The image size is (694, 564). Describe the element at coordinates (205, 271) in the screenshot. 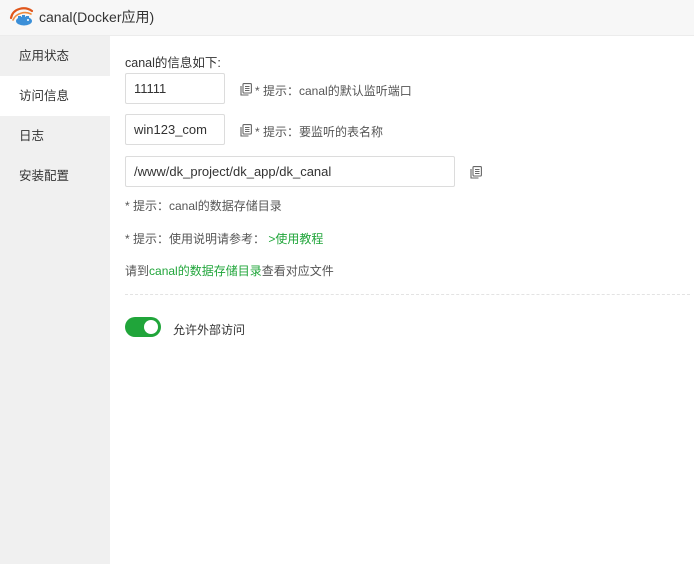

I see `data-dir-link: canal的数据存储目录` at that location.